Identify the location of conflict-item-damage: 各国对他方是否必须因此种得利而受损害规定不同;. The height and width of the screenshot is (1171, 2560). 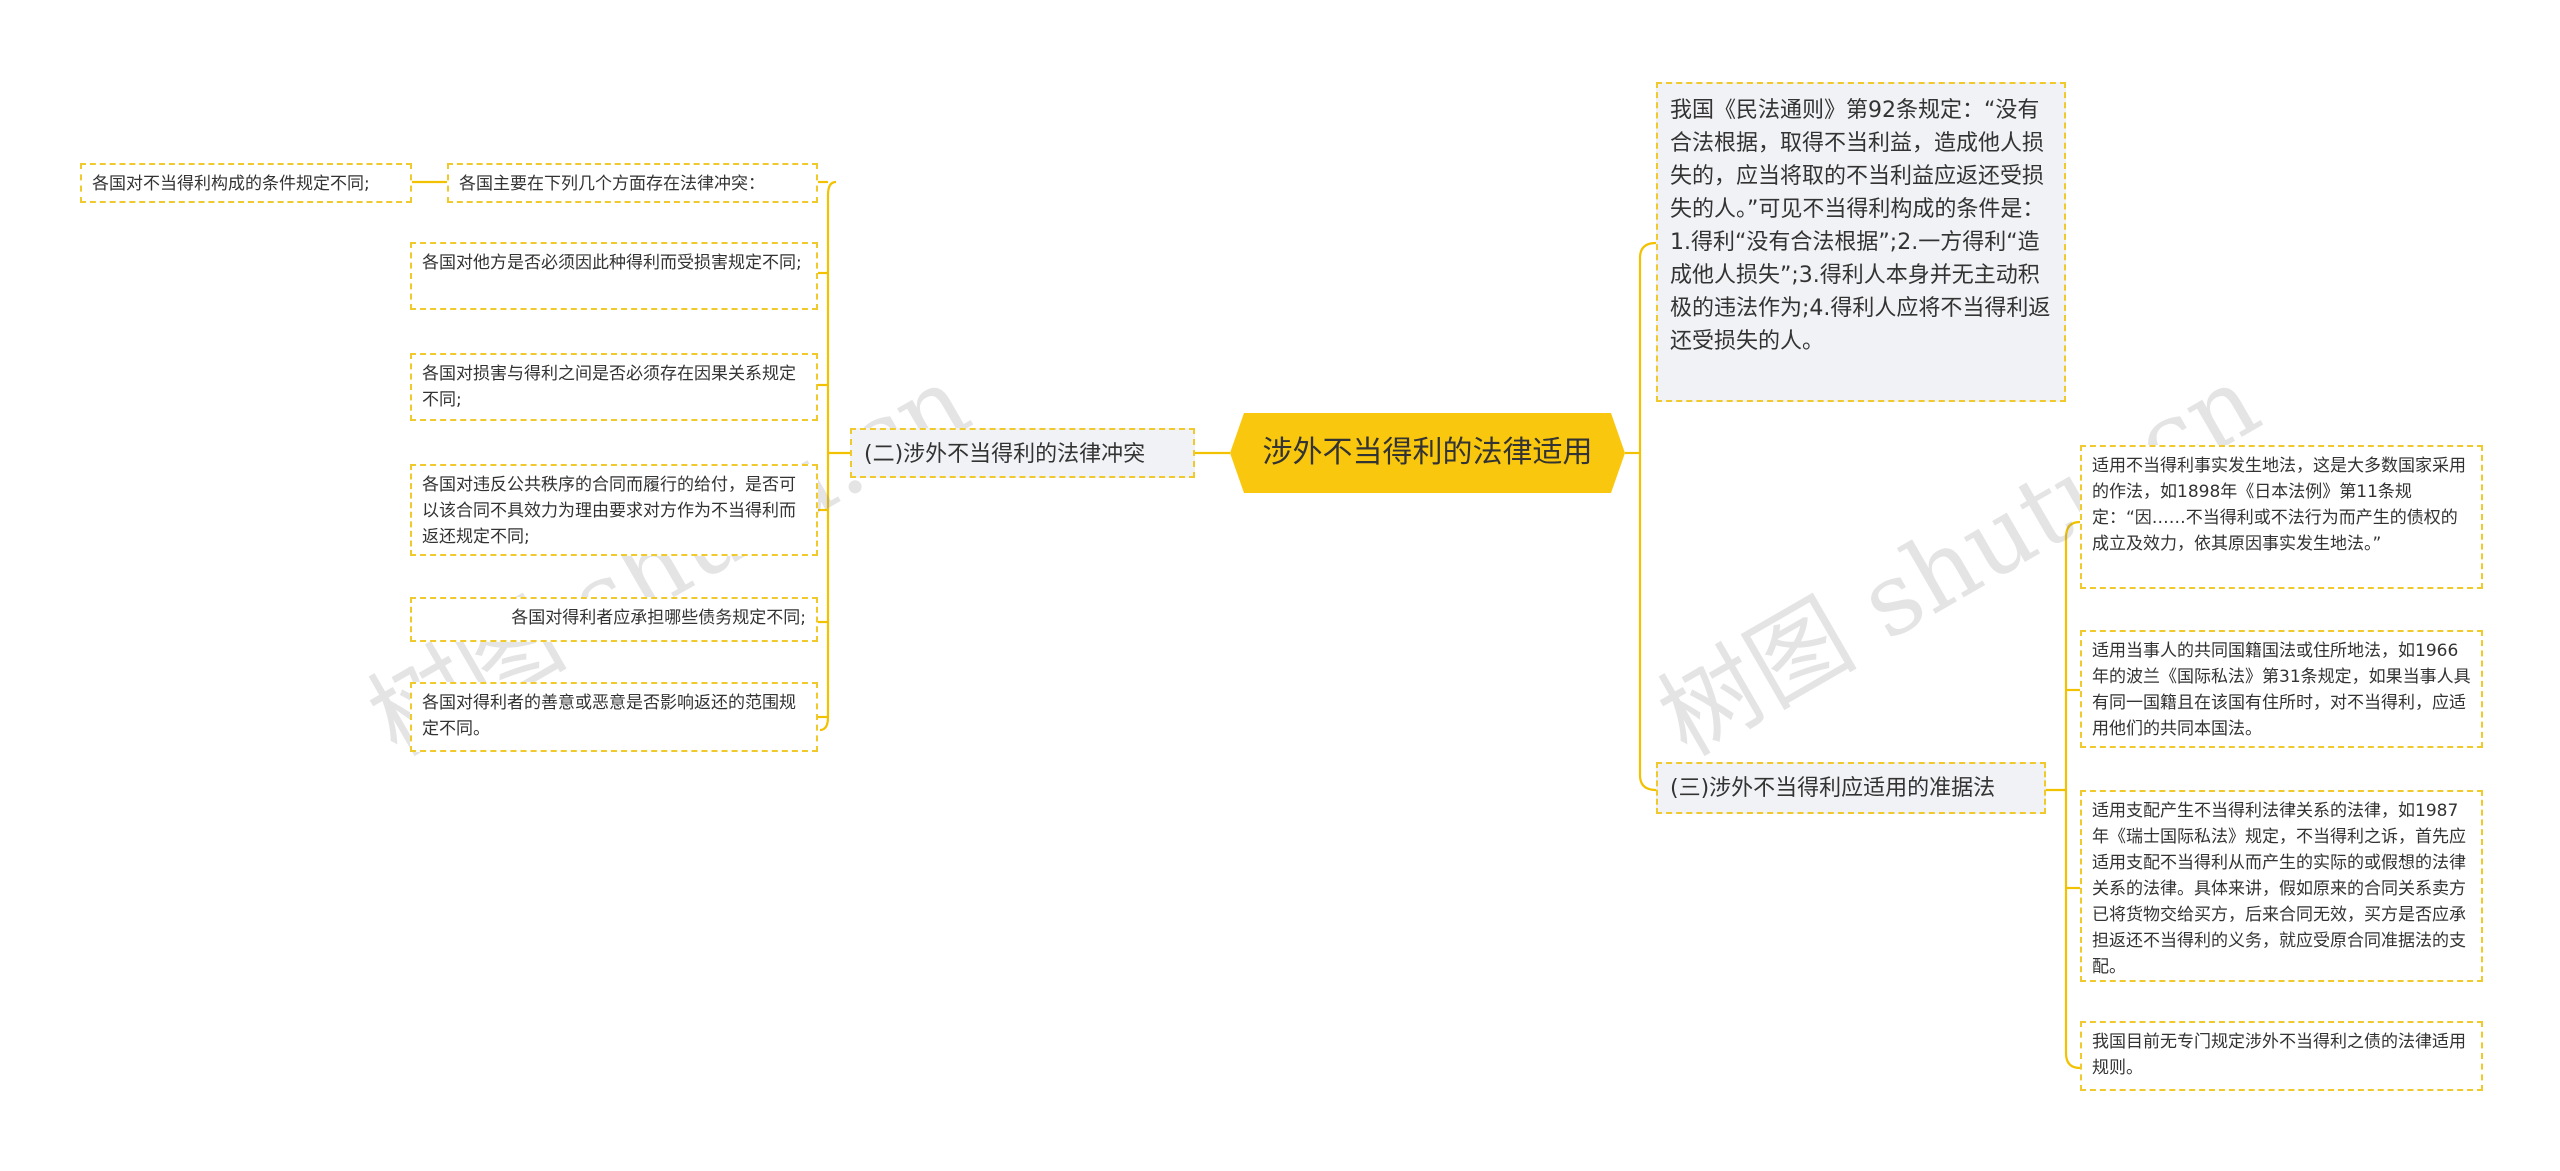
(614, 276).